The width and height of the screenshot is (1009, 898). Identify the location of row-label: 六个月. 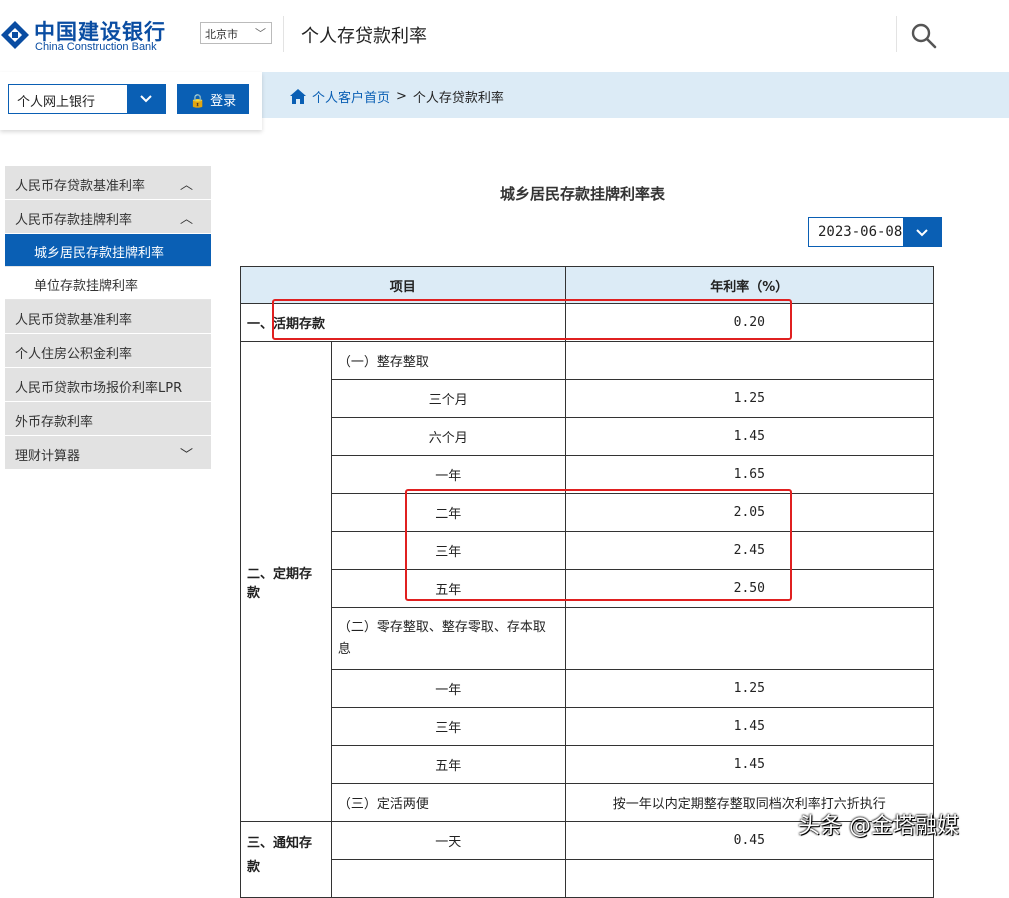
(448, 436).